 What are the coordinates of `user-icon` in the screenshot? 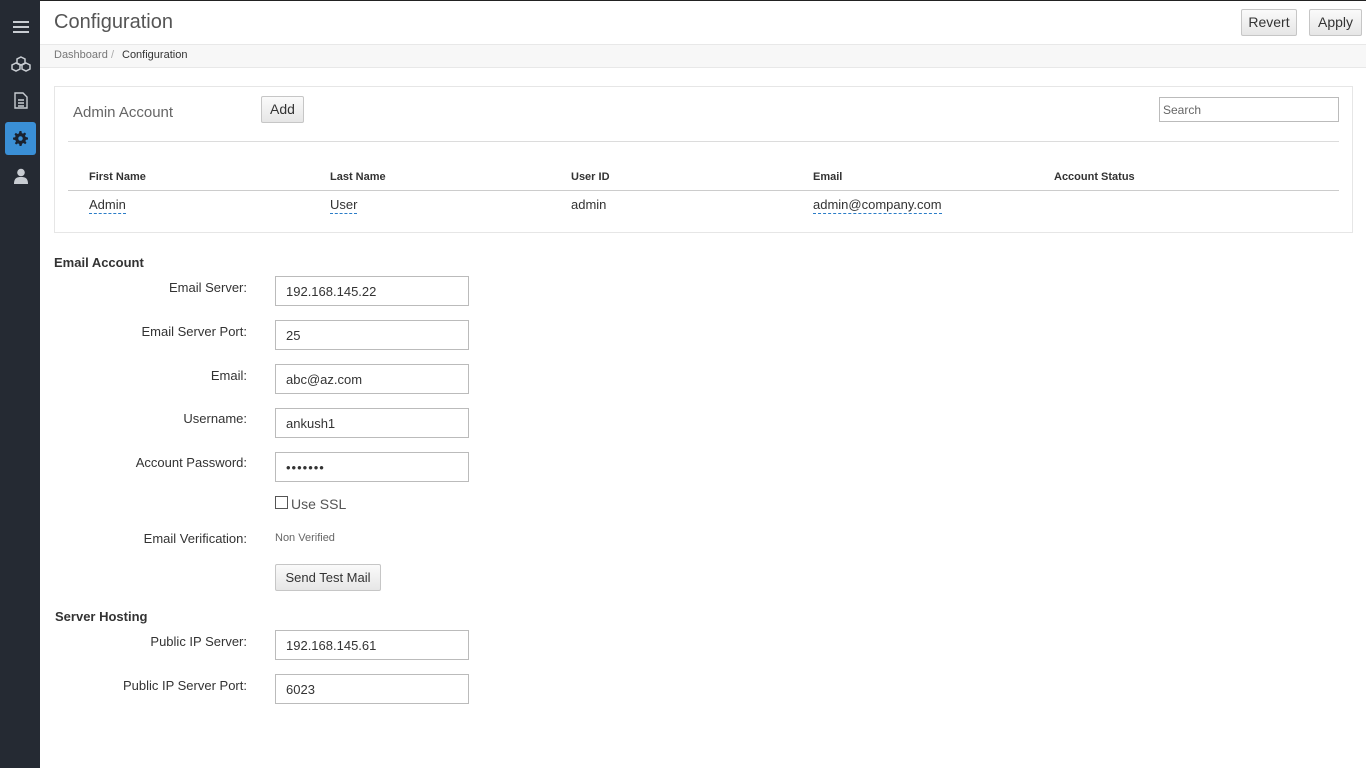 It's located at (20, 175).